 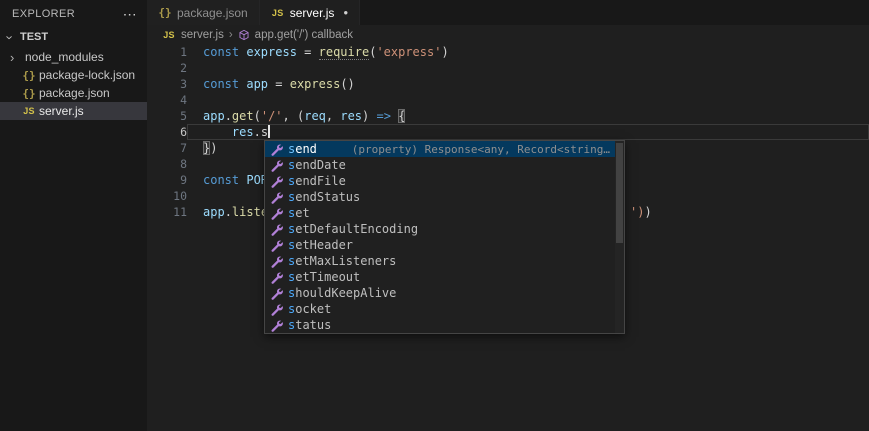 What do you see at coordinates (528, 116) in the screenshot?
I see `code-text: app.get('/', (req, res) => {` at bounding box center [528, 116].